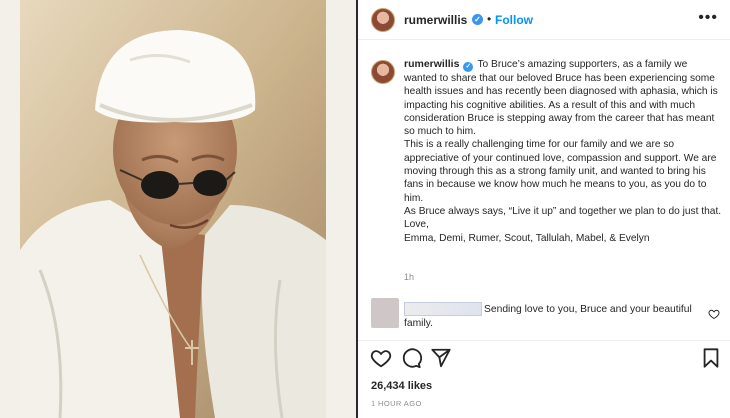 This screenshot has width=730, height=418. I want to click on share-icon, so click(441, 358).